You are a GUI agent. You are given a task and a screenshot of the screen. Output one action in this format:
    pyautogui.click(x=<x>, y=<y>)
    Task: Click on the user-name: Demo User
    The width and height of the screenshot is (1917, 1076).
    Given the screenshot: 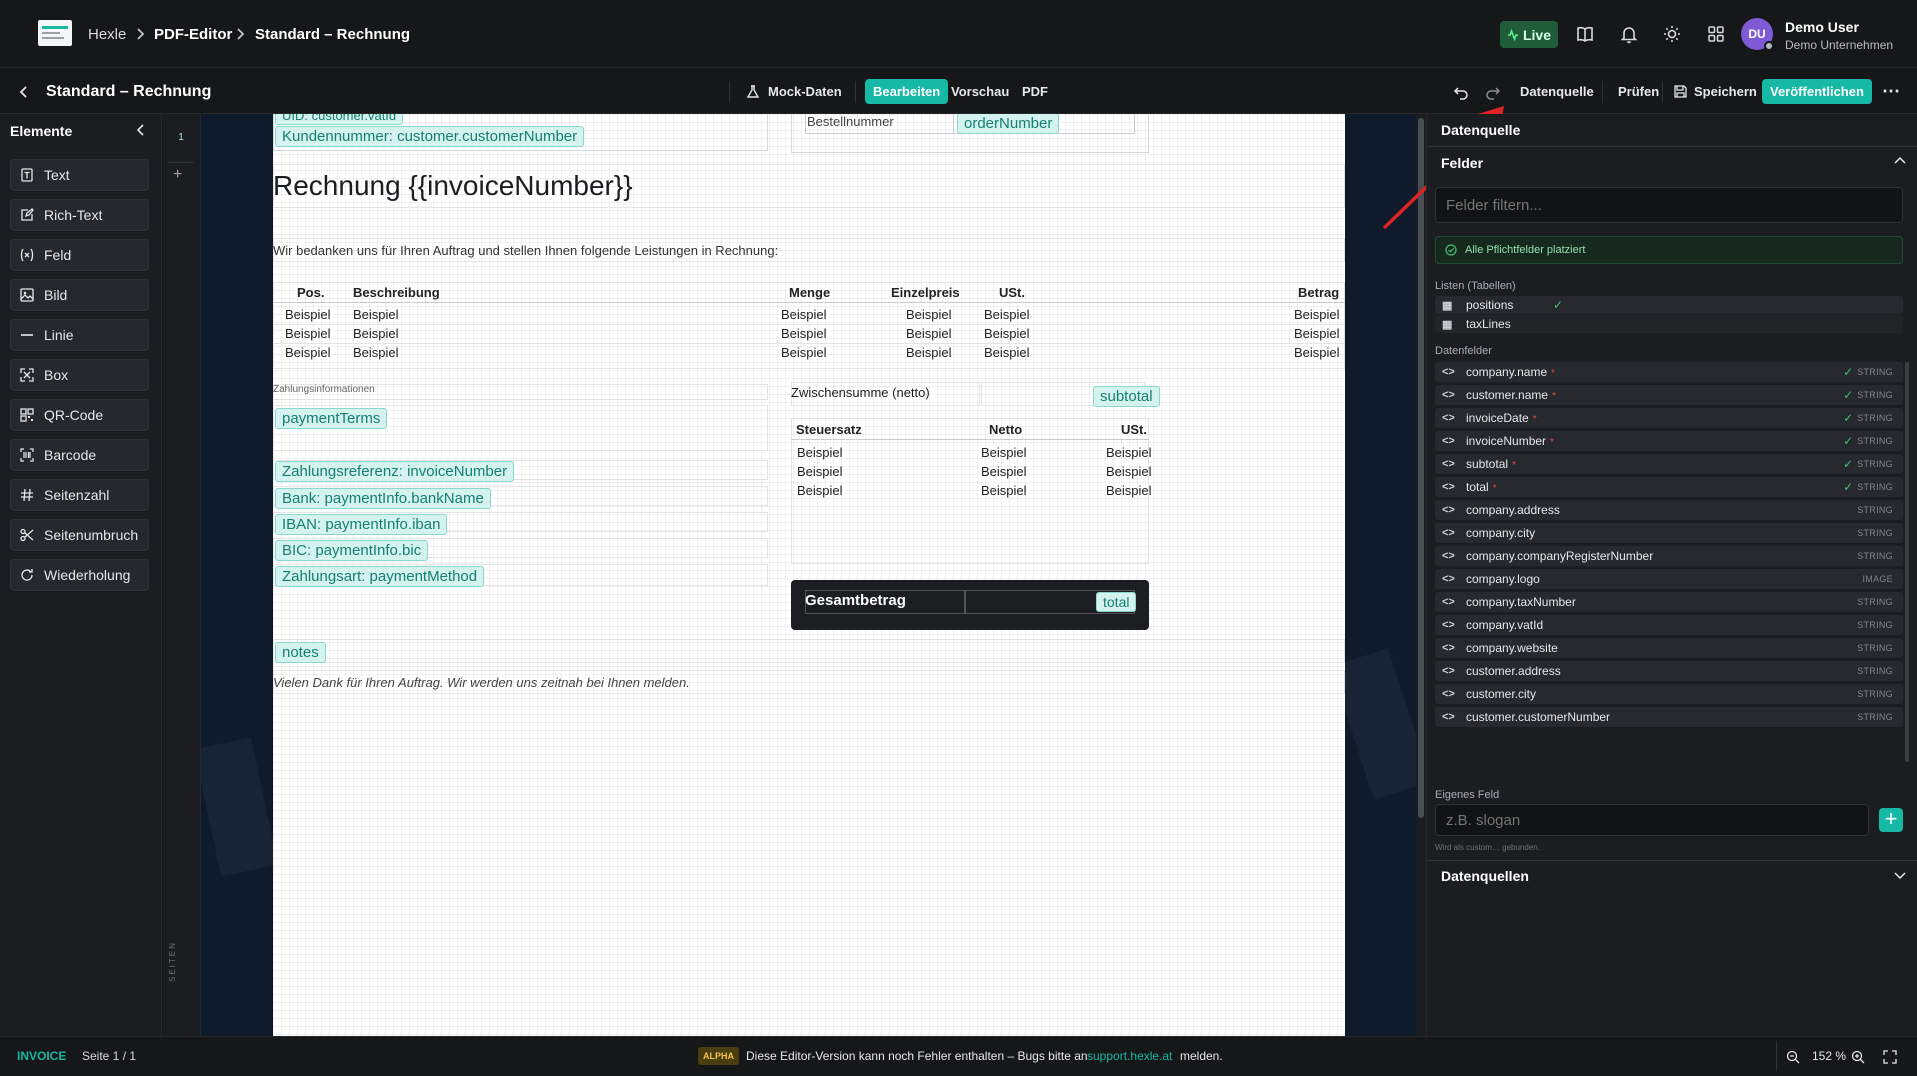 What is the action you would take?
    pyautogui.click(x=1822, y=27)
    